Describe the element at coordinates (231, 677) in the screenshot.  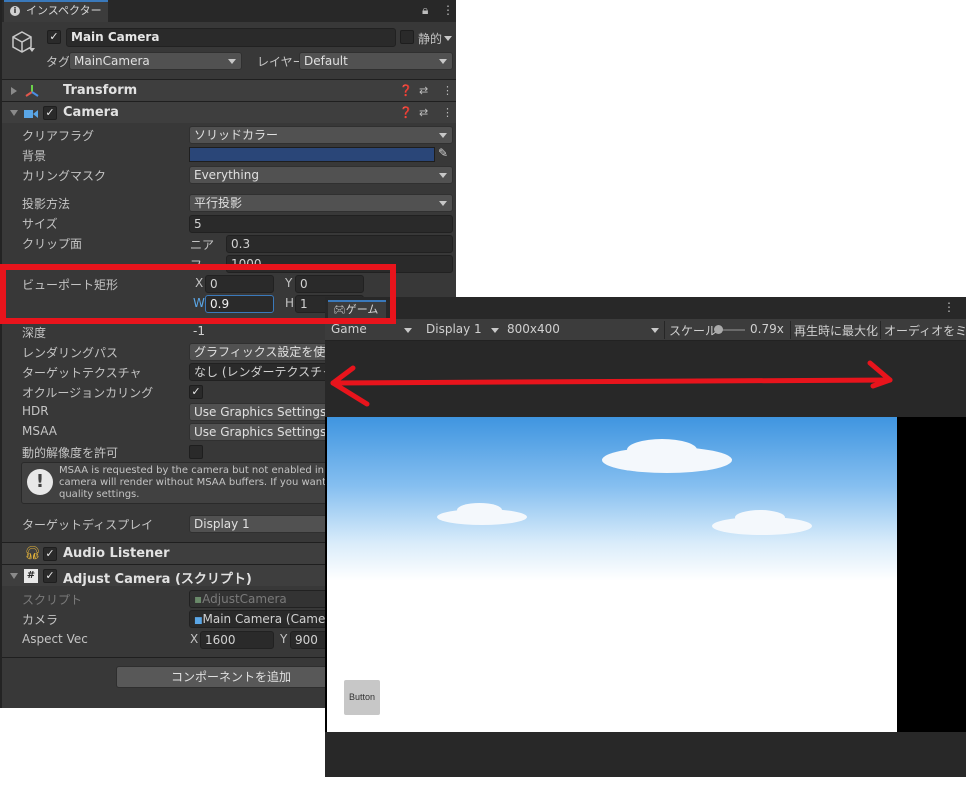
I see `add-component-button: コンポーネントを追加` at that location.